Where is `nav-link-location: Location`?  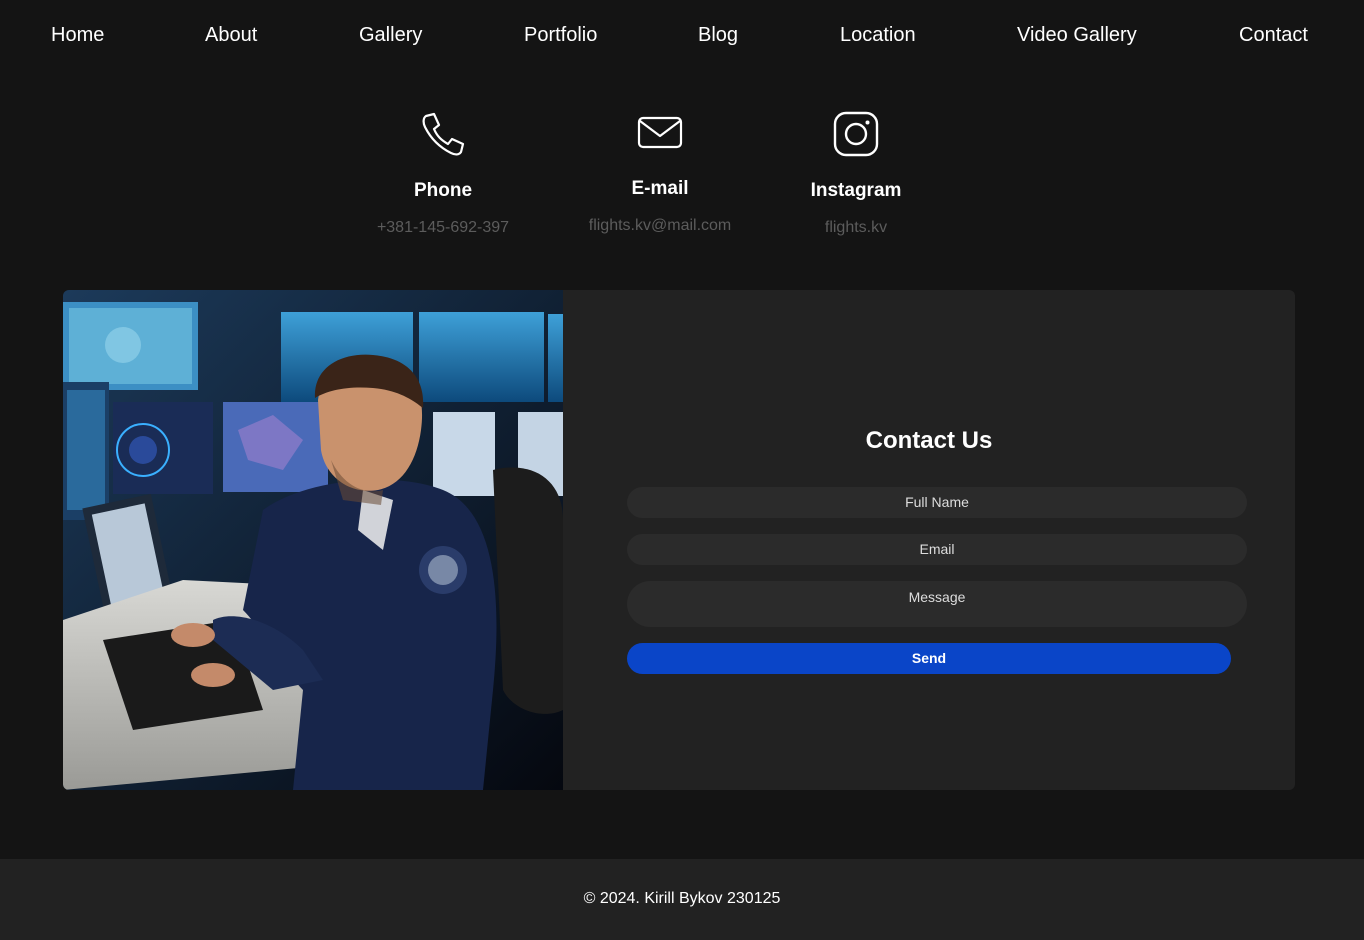
nav-link-location: Location is located at coordinates (878, 35).